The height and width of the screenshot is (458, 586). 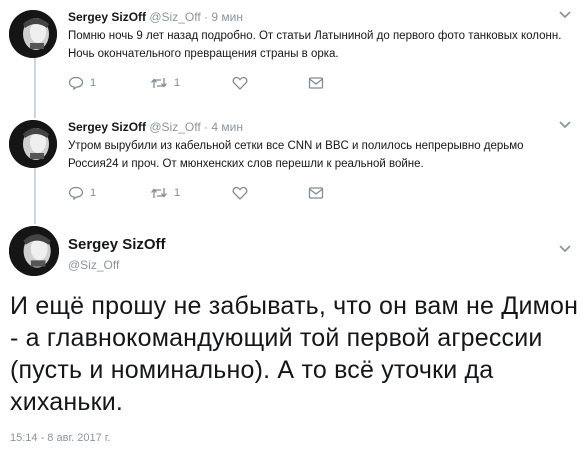 What do you see at coordinates (223, 127) in the screenshot?
I see `tweet-time: · 4 мин` at bounding box center [223, 127].